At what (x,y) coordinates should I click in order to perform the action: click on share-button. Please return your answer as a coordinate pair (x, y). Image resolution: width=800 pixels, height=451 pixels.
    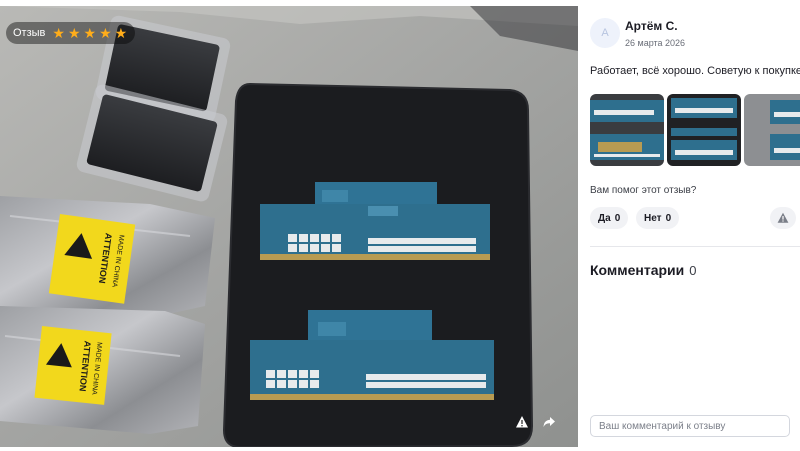
    Looking at the image, I should click on (549, 422).